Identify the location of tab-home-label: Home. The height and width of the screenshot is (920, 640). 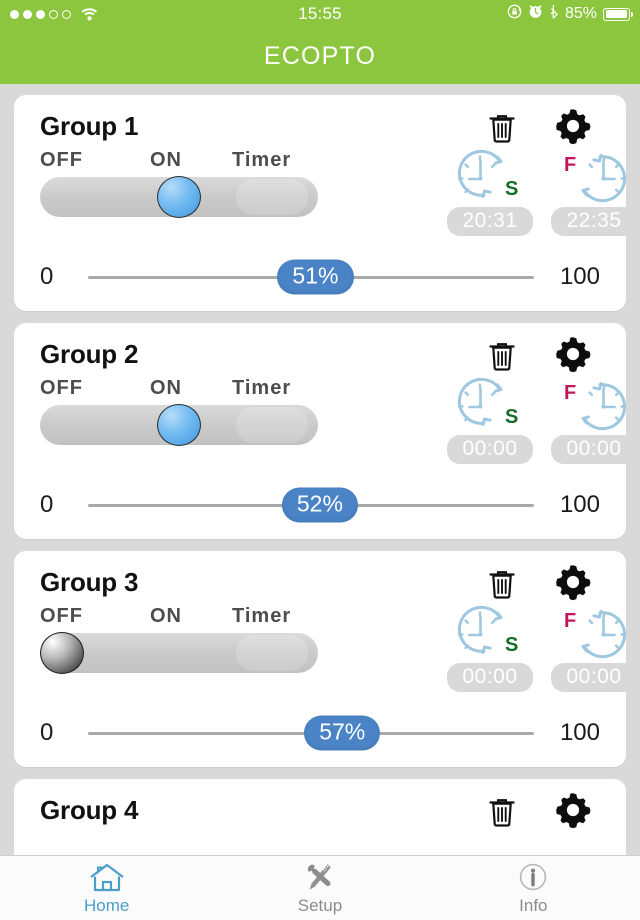
(106, 905).